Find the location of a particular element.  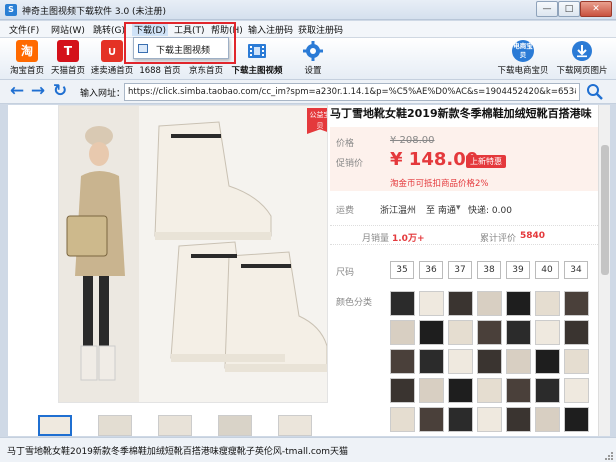

aliexpress-home-button: ∪ 速卖通首页 is located at coordinates (112, 58).